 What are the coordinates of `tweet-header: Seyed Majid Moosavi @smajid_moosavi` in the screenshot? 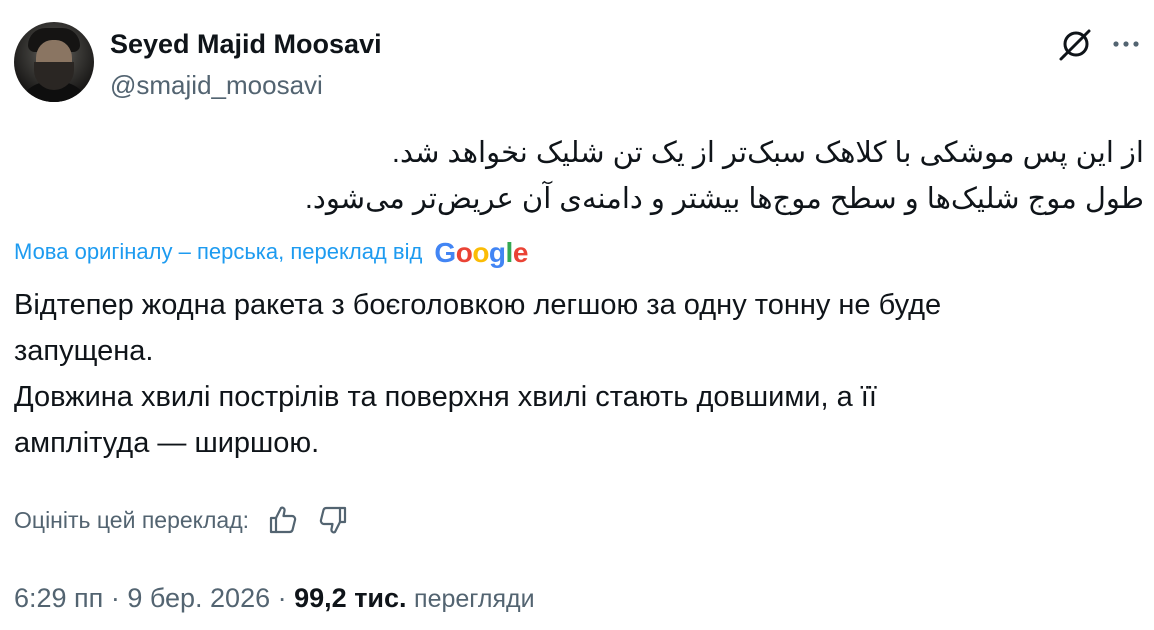 It's located at (579, 64).